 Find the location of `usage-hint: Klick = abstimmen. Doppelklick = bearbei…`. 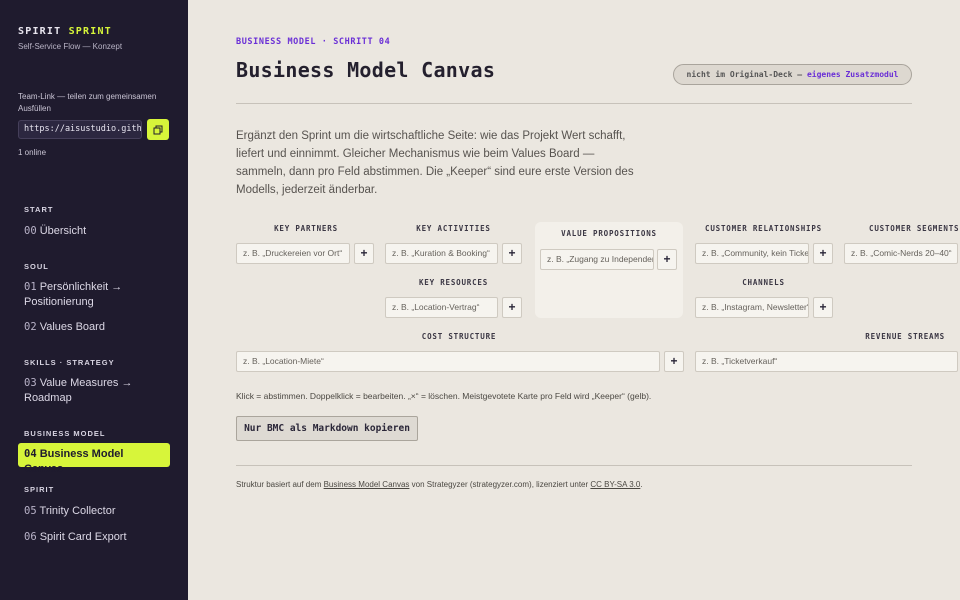

usage-hint: Klick = abstimmen. Doppelklick = bearbei… is located at coordinates (444, 396).